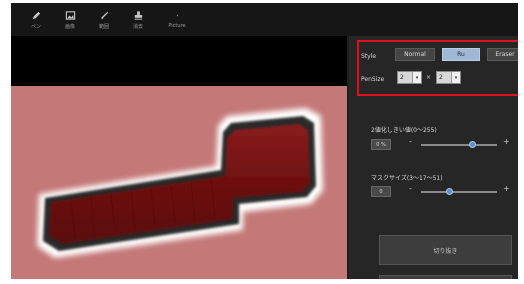 The height and width of the screenshot is (284, 524). I want to click on masksize-plus-button: +, so click(506, 188).